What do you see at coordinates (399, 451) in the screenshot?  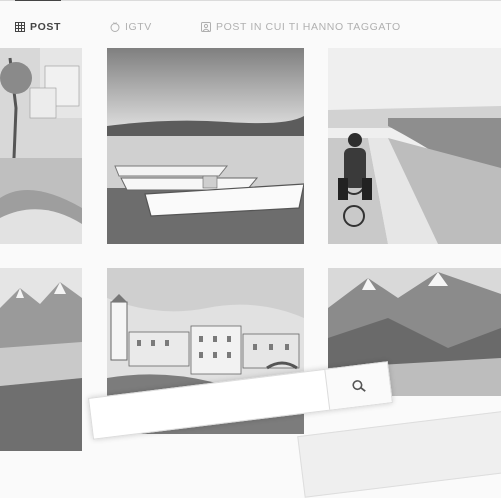 I see `background-card` at bounding box center [399, 451].